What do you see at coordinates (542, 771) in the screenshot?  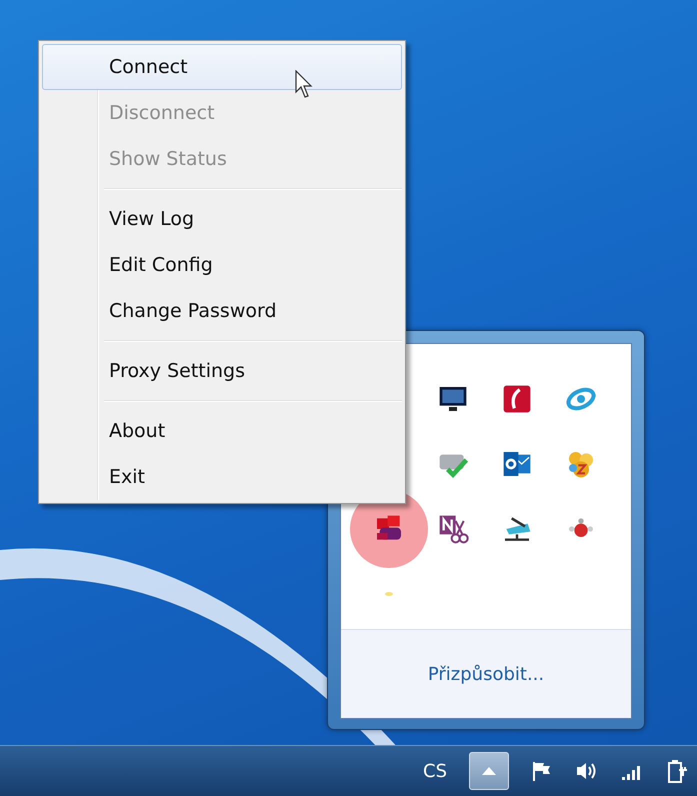 I see `flag-icon` at bounding box center [542, 771].